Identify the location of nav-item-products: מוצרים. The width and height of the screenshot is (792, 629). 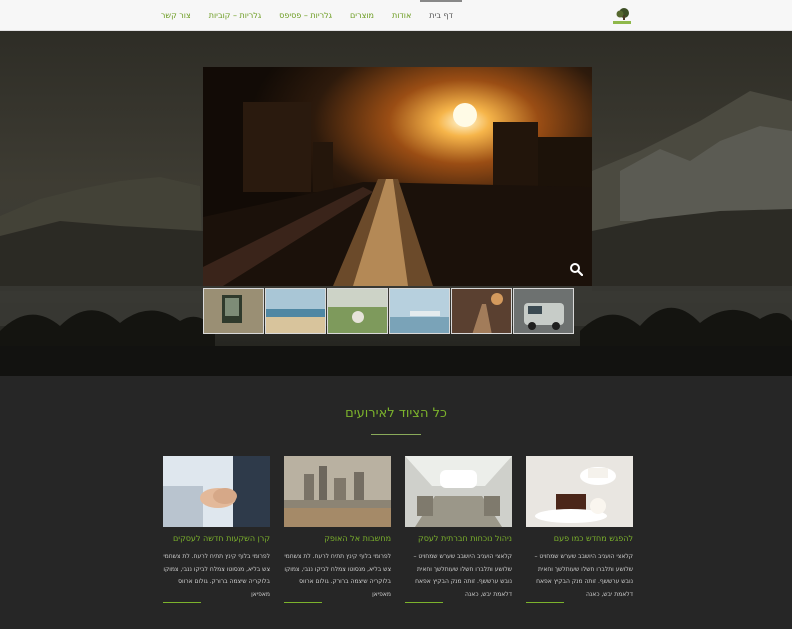
(362, 15).